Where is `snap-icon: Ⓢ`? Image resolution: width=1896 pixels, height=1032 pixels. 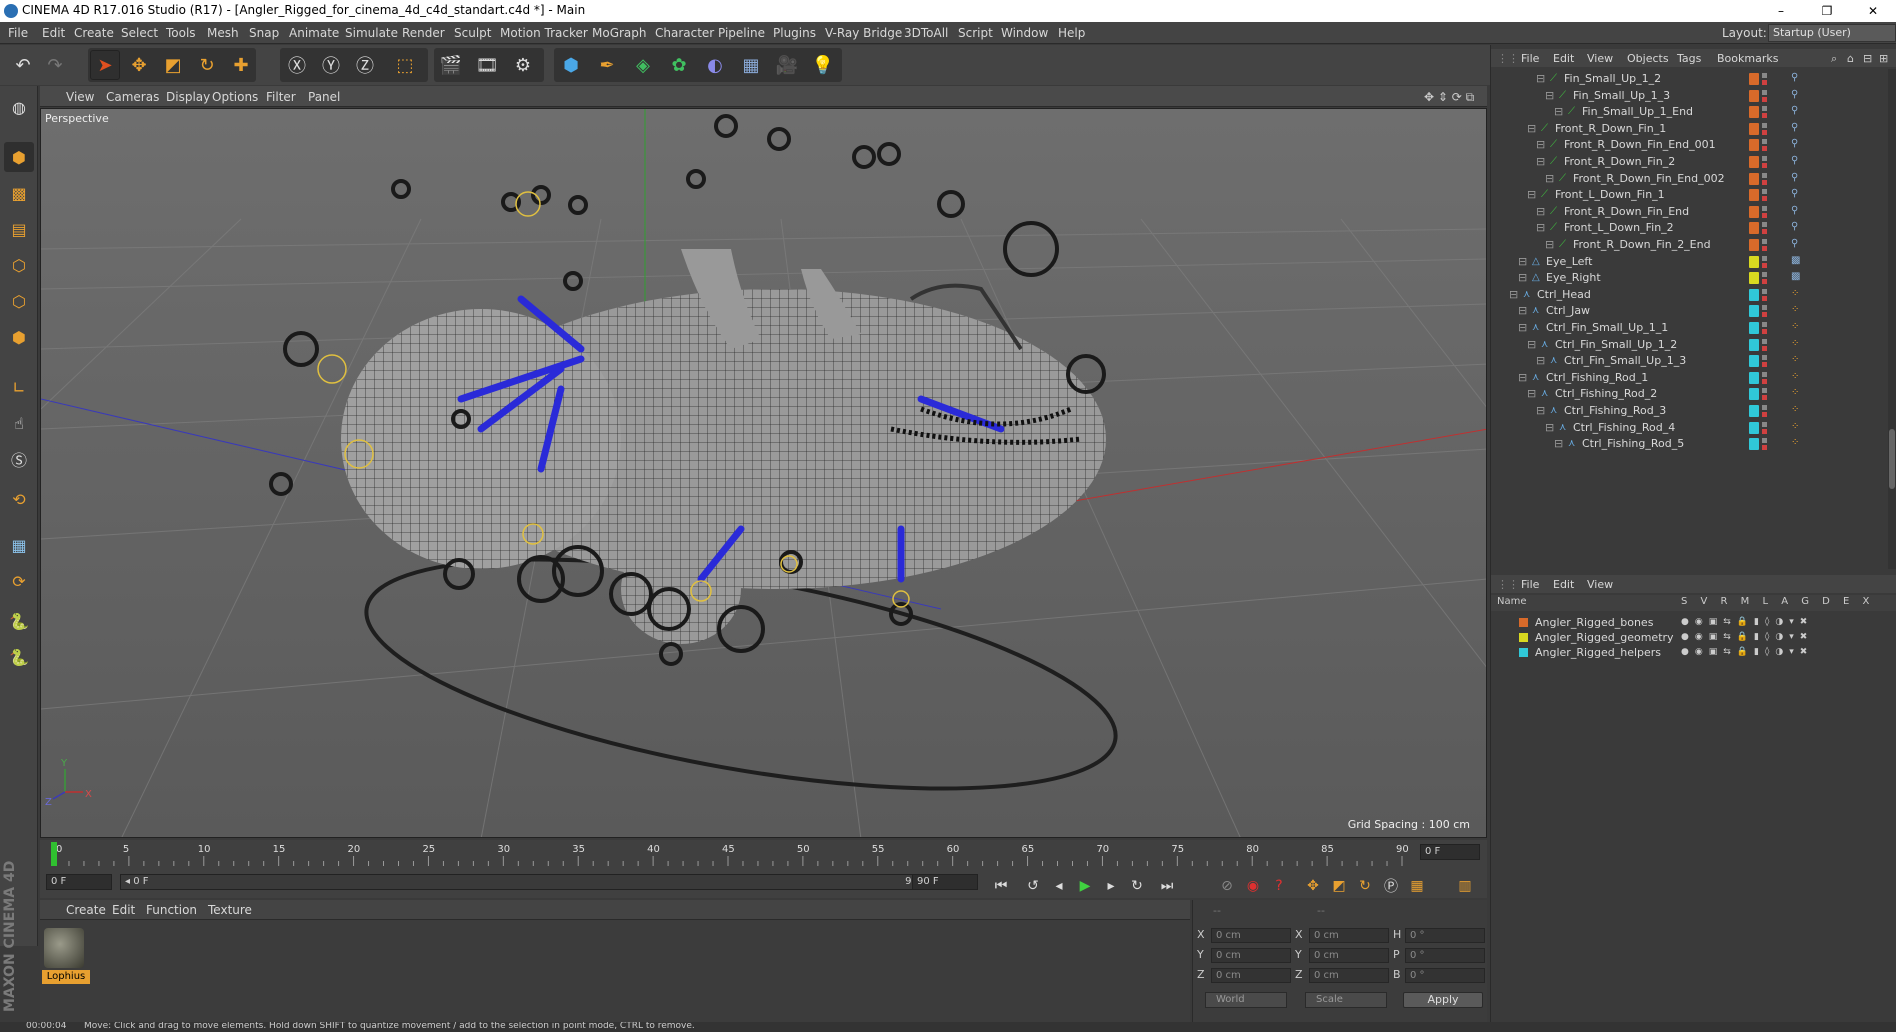 snap-icon: Ⓢ is located at coordinates (19, 459).